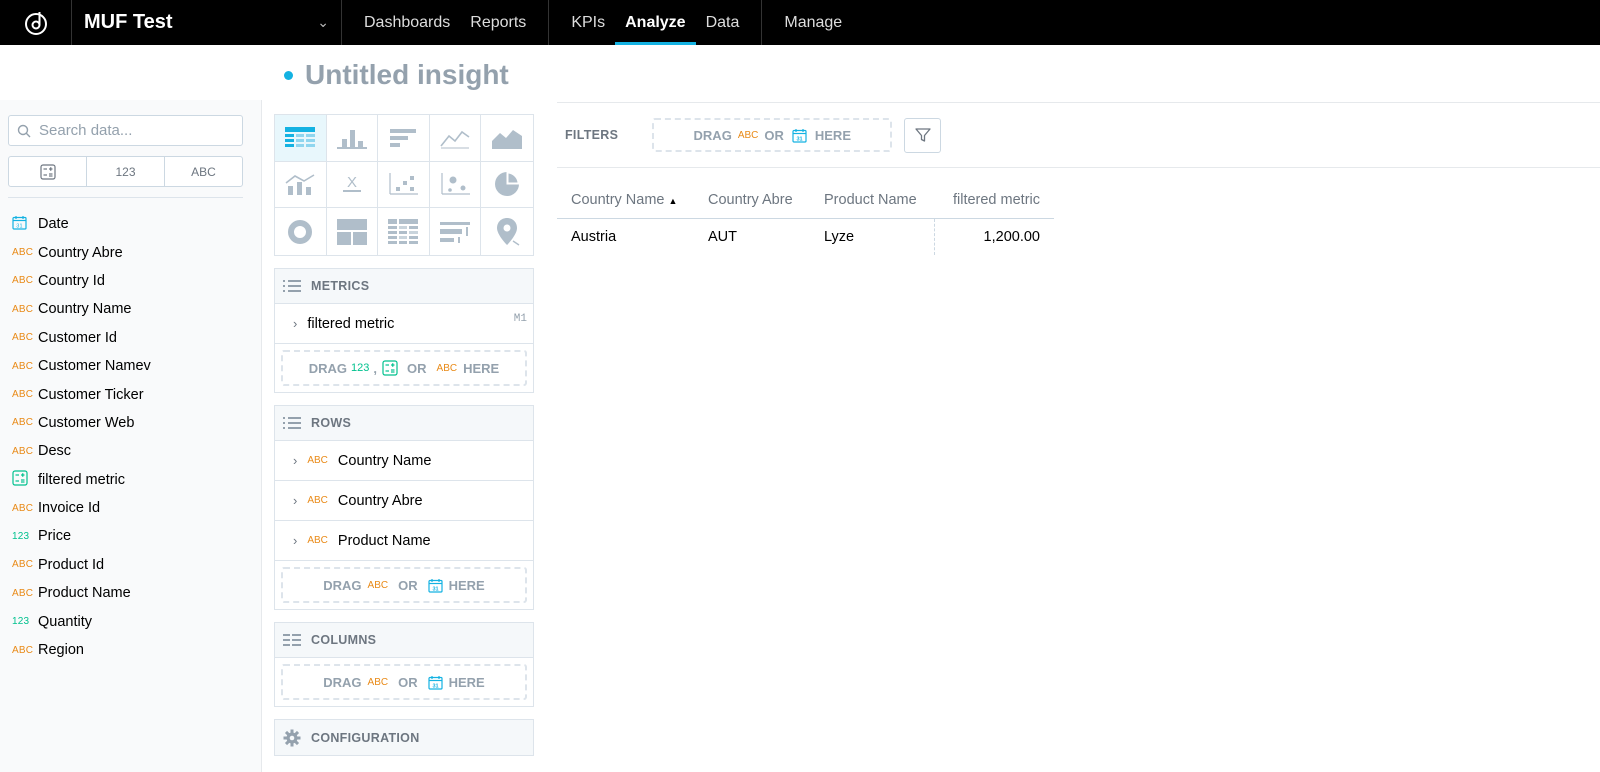 The image size is (1600, 772). Describe the element at coordinates (207, 22) in the screenshot. I see `workspace-picker: MUF Test ⌄` at that location.